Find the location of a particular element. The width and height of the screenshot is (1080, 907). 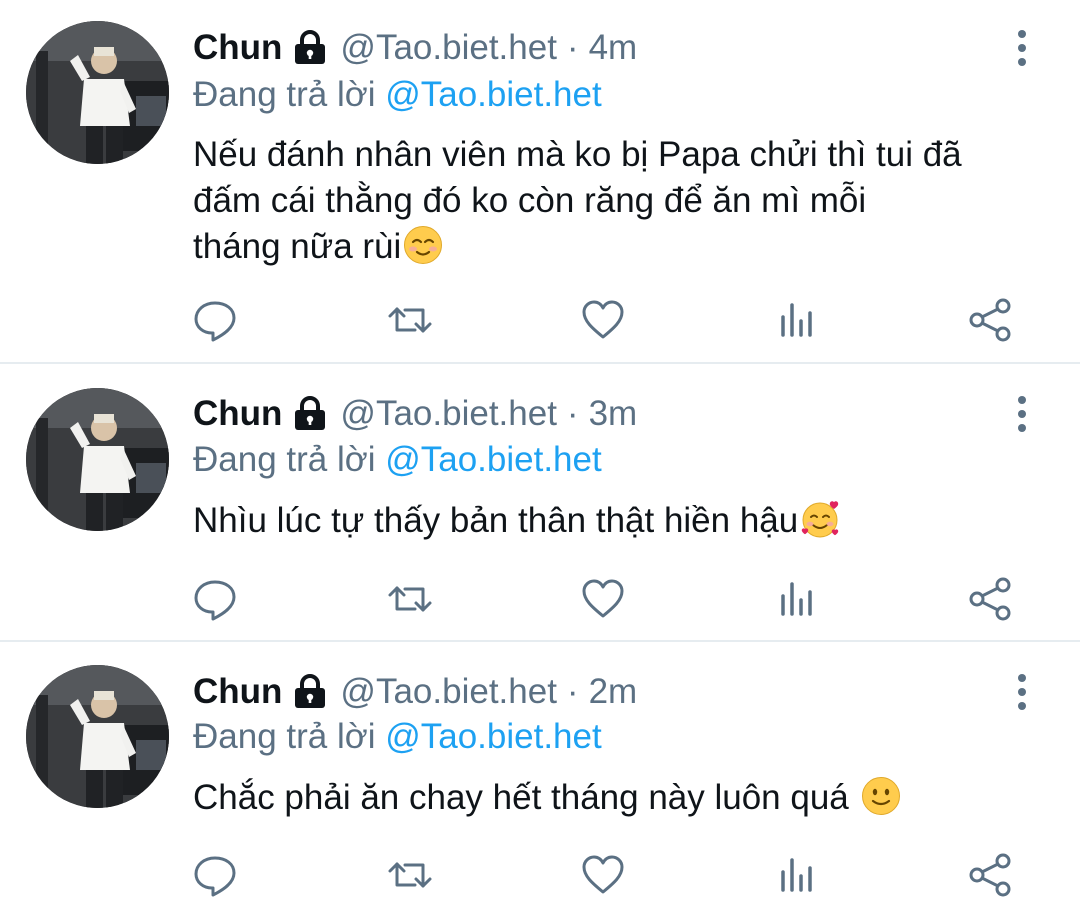

tweet-text-line-last: Nhìu lúc tự thấy bản thân thật hiền hậu is located at coordinates (623, 521).